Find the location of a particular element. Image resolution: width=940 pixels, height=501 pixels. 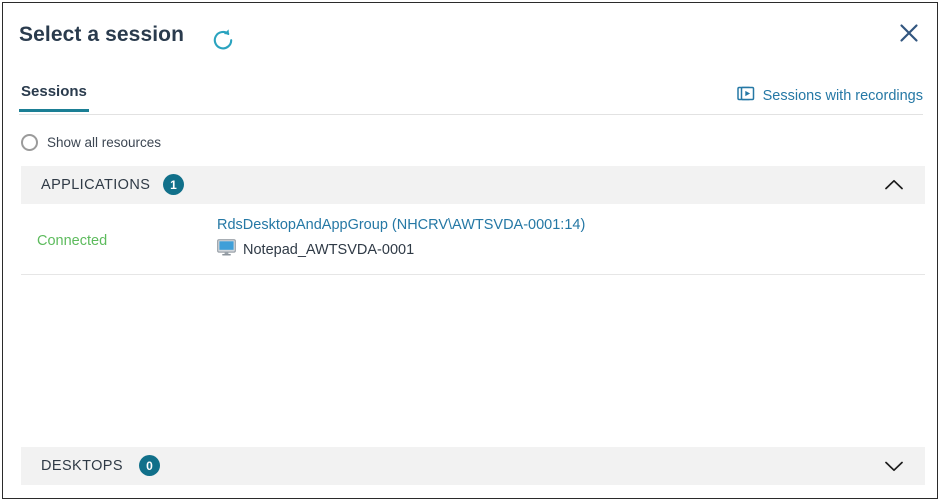

section-header-applications: APPLICATIONS 1 is located at coordinates (473, 185).